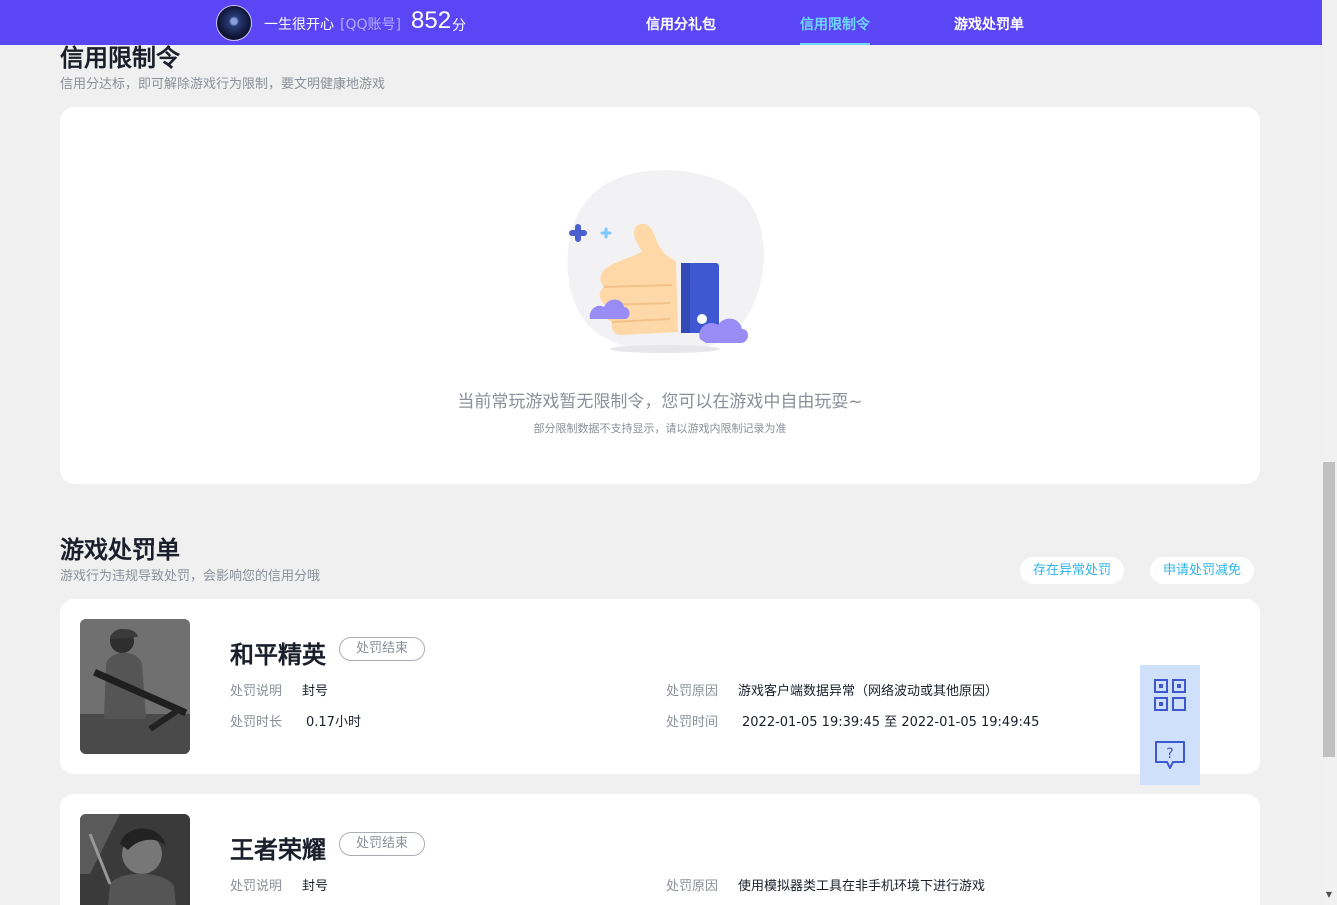  I want to click on thumbs-up-illustration-icon, so click(665, 261).